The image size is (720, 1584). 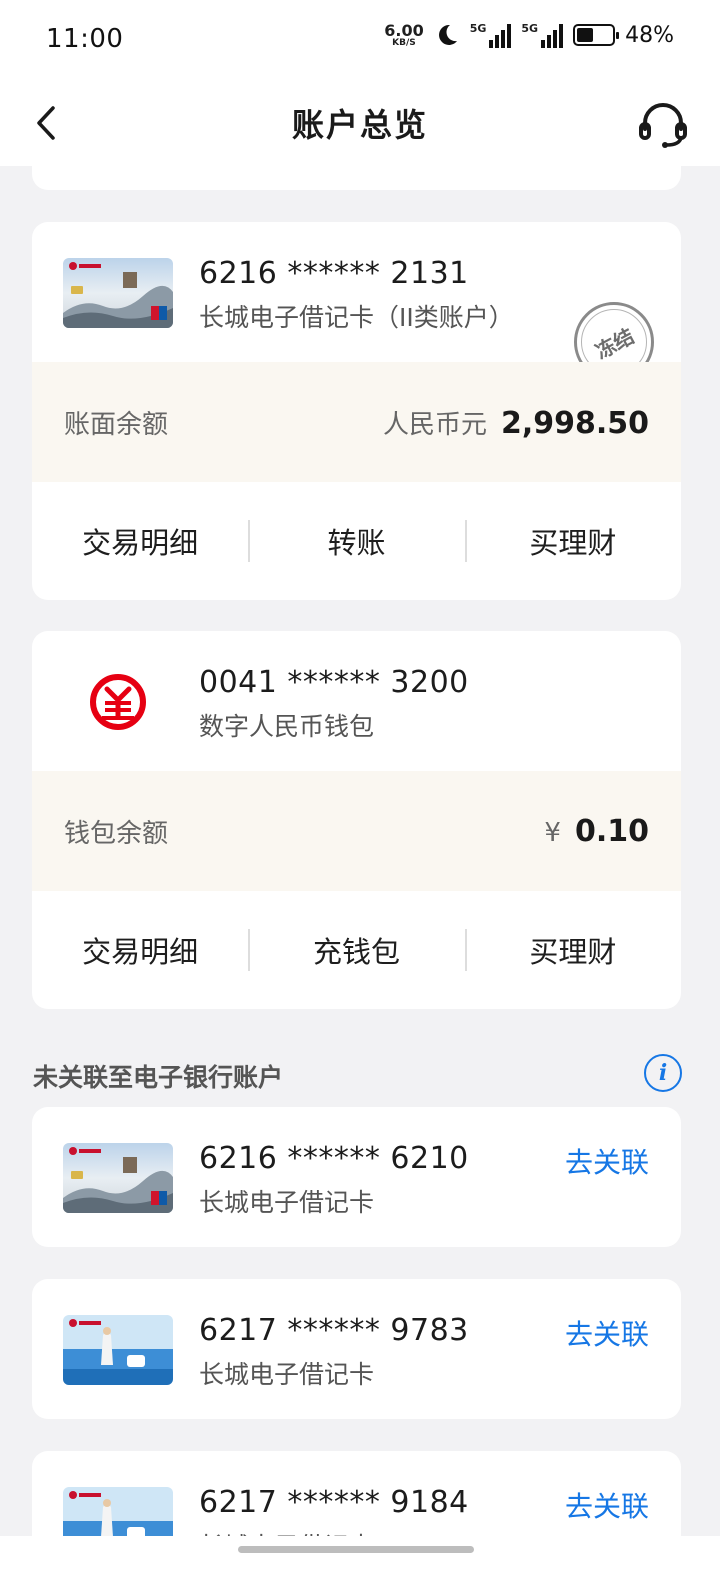 I want to click on unlinked-account-number: 6216 ****** 6210, so click(x=334, y=1158).